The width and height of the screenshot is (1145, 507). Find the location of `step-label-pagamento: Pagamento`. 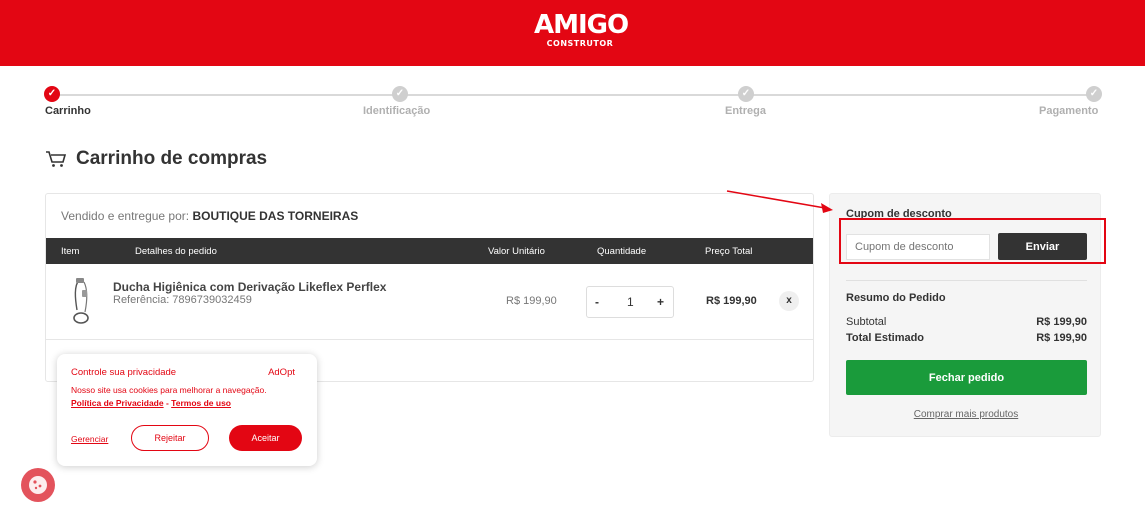

step-label-pagamento: Pagamento is located at coordinates (1069, 111).